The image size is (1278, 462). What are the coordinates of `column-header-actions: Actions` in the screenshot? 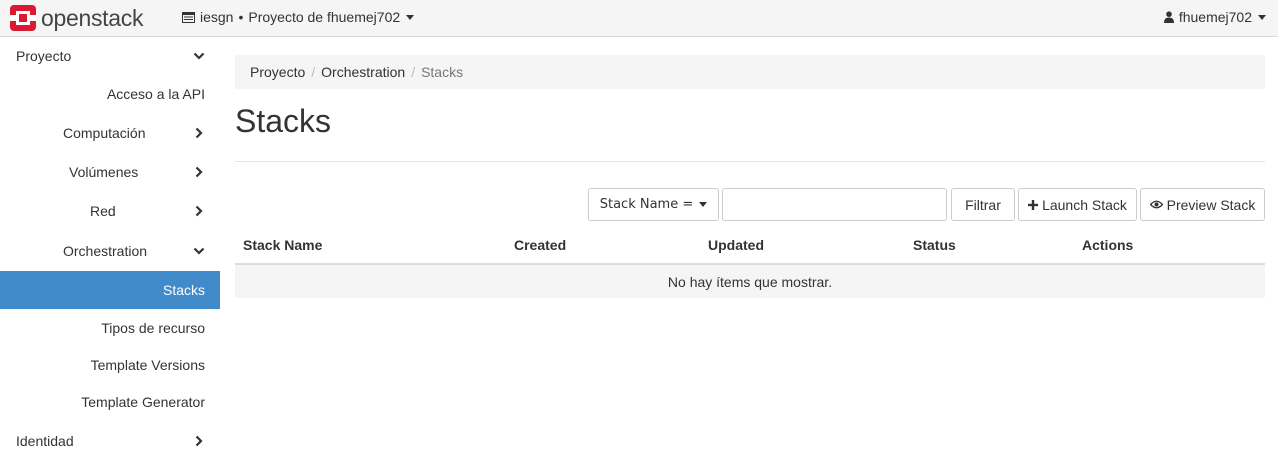 It's located at (1108, 245).